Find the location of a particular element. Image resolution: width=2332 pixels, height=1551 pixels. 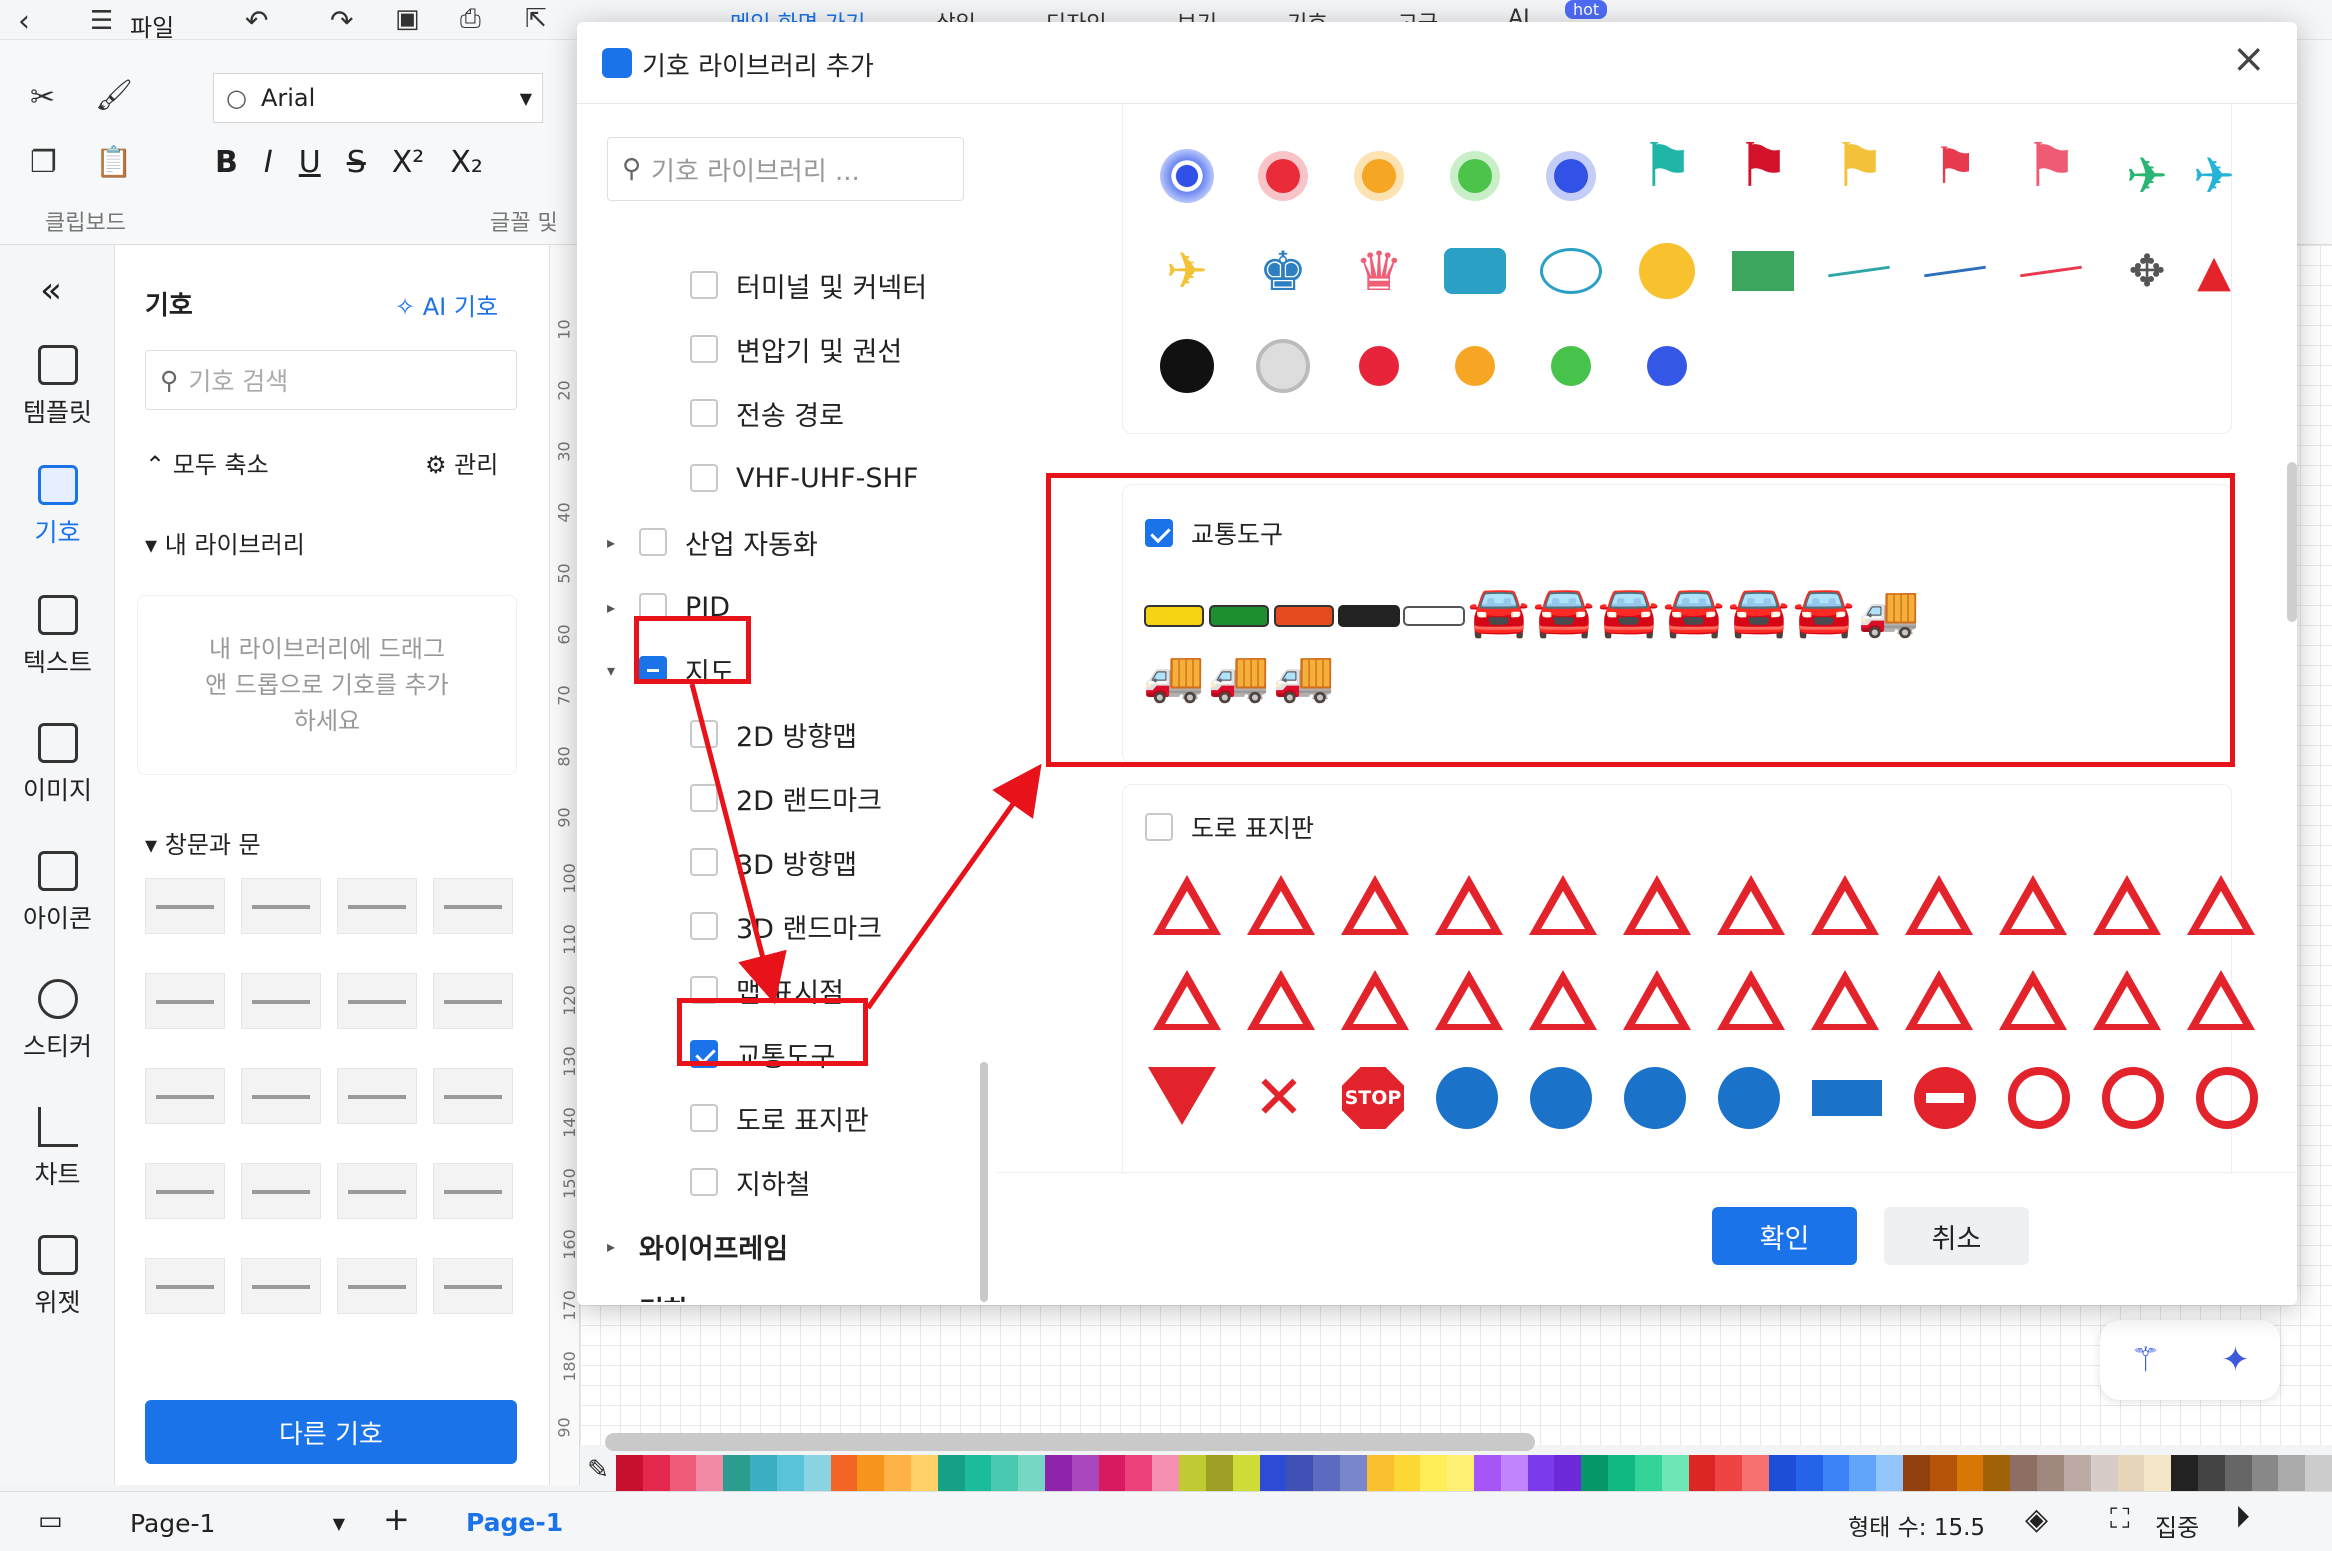

annotation-arrows is located at coordinates (865, 846).